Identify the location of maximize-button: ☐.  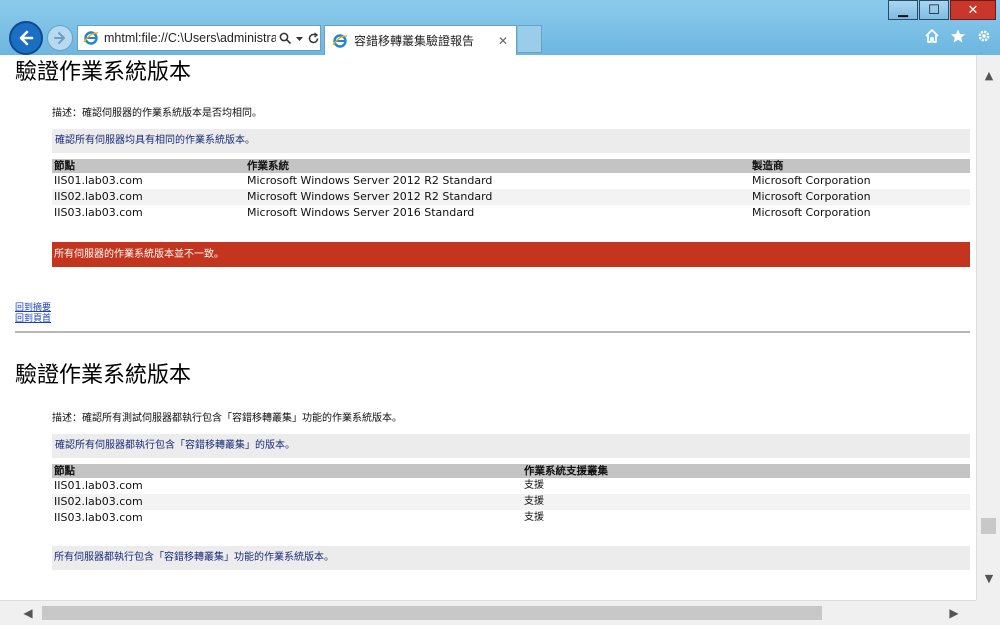
(934, 10).